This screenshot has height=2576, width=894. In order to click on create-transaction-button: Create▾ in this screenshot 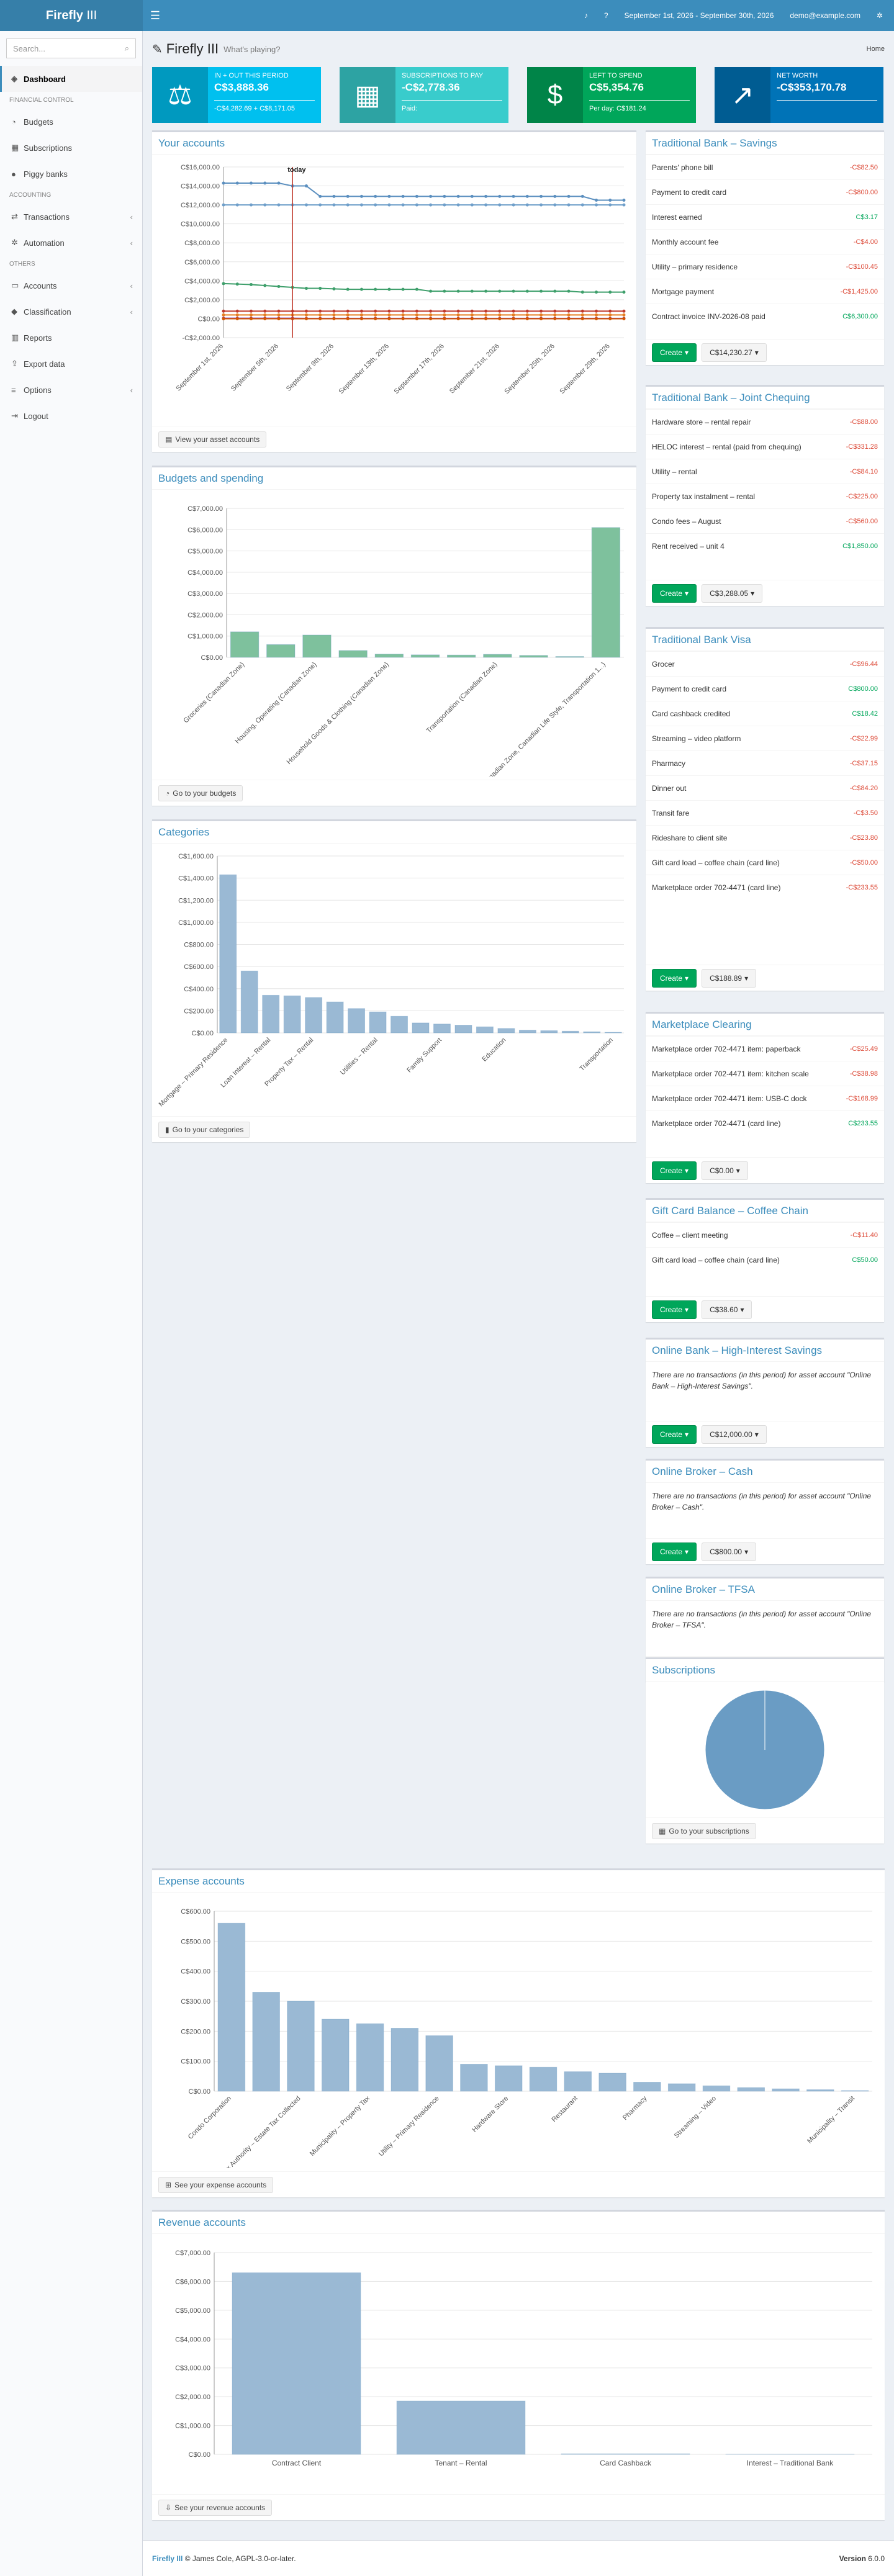, I will do `click(674, 1170)`.